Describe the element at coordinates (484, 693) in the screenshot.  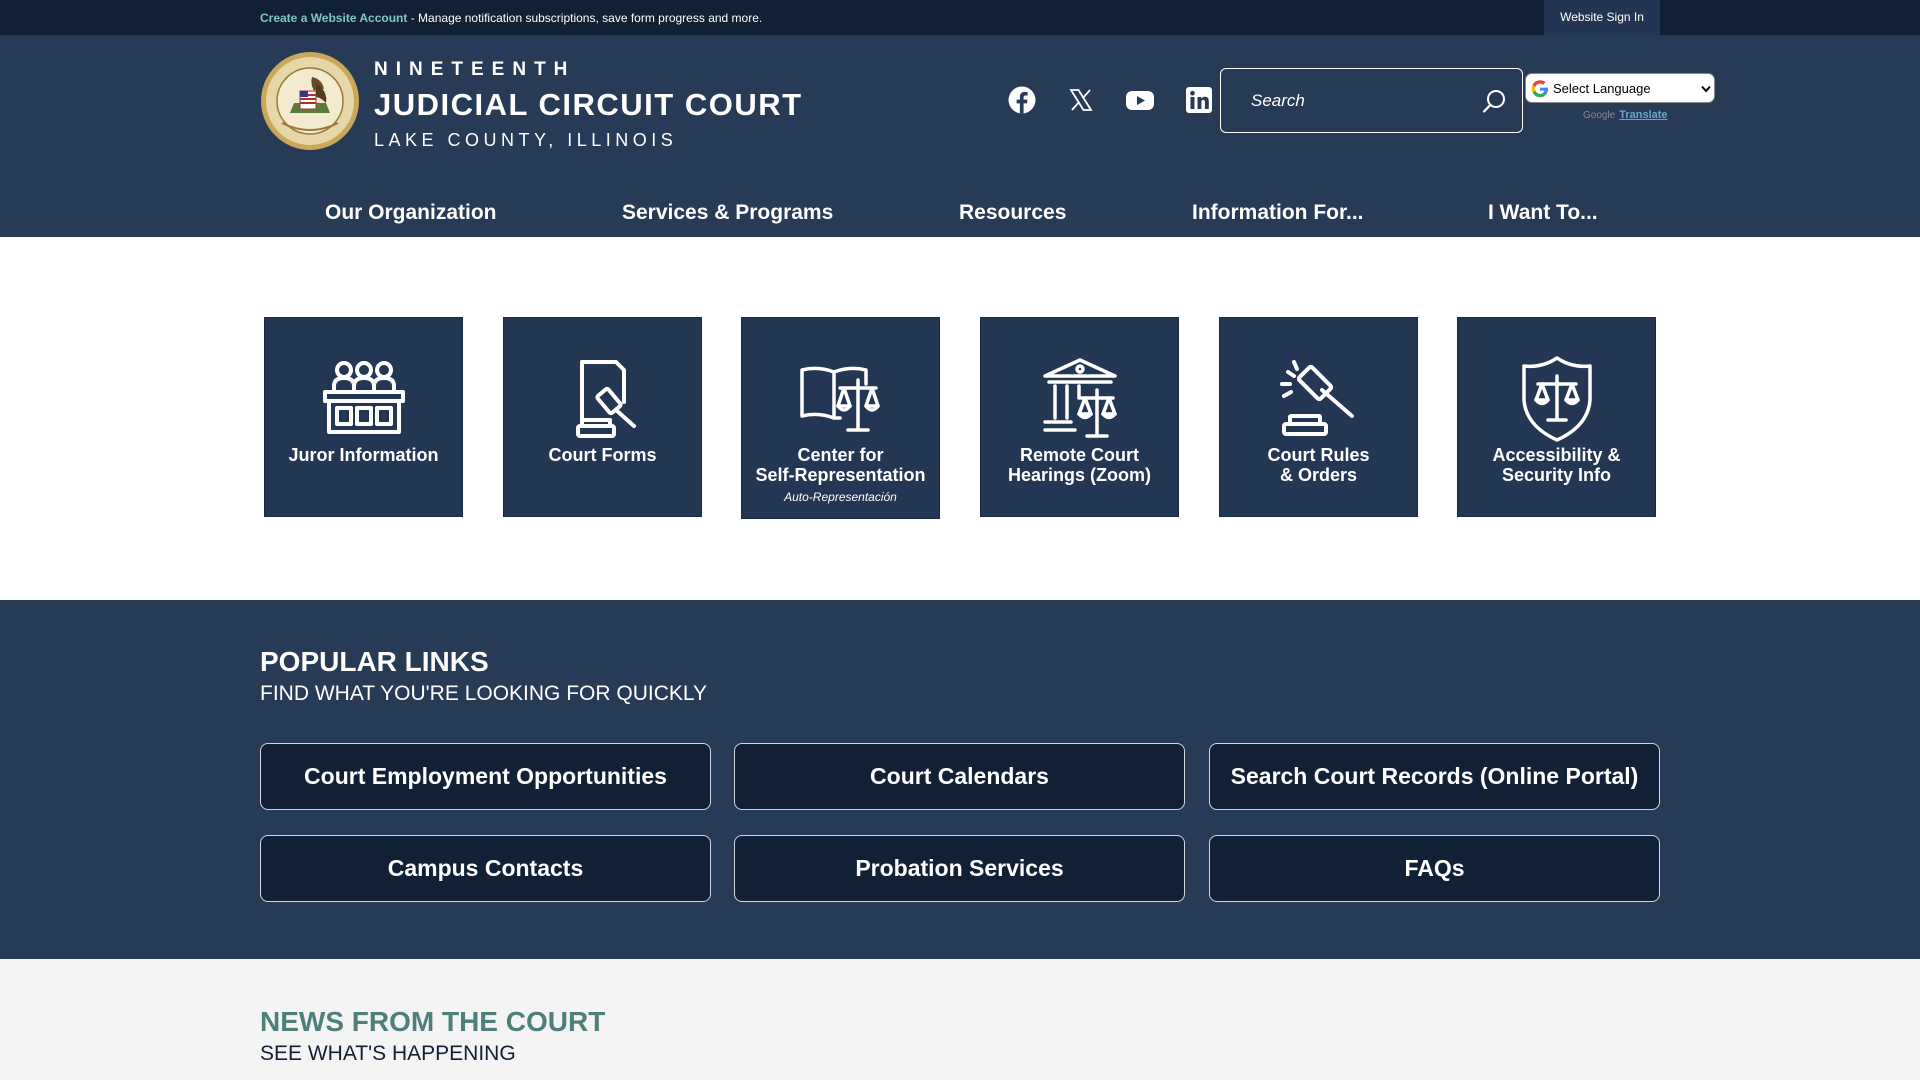
I see `popular-links-subtitle: FIND WHAT YOU'RE LOOKING FOR QUICKLY` at that location.